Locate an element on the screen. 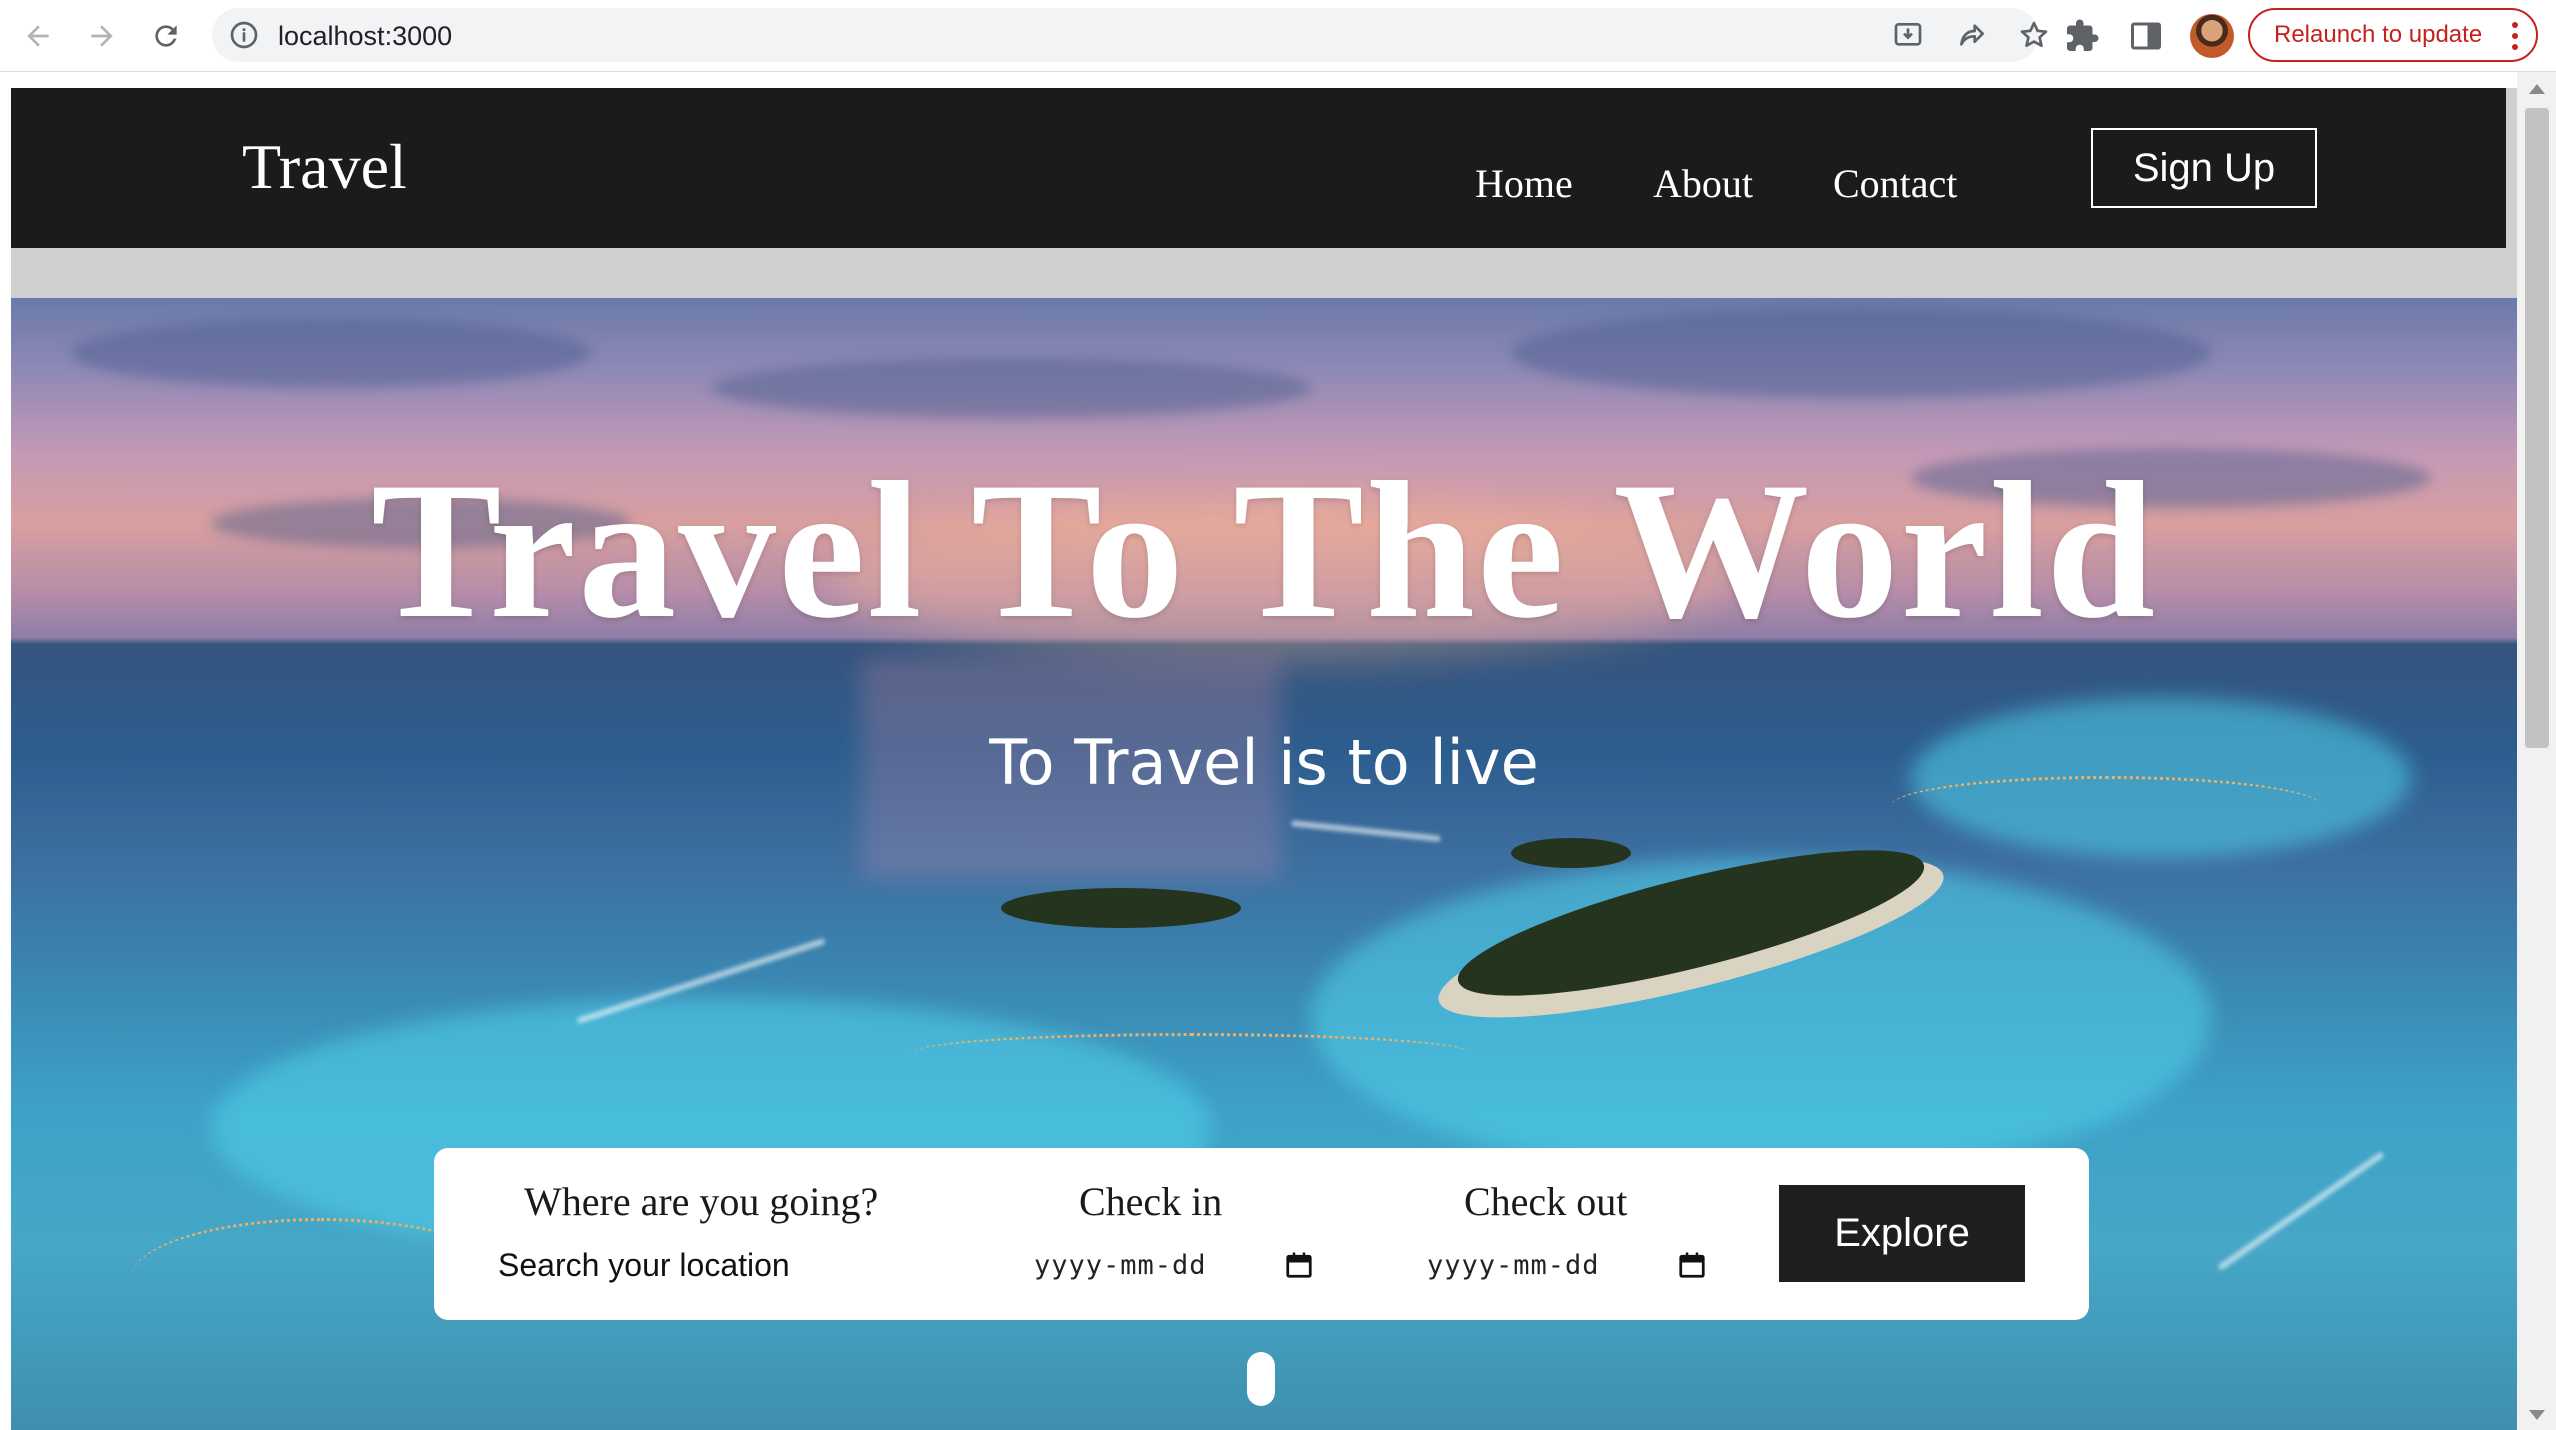 This screenshot has width=2556, height=1430. explore-button: Explore is located at coordinates (1902, 1233).